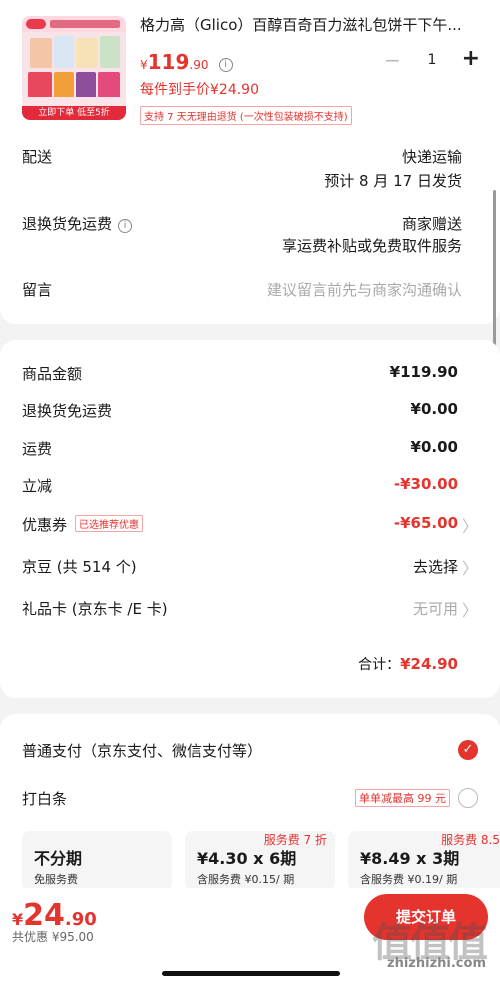  I want to click on plan-subtitle: 含服务费 ¥0.19/ 期, so click(409, 879).